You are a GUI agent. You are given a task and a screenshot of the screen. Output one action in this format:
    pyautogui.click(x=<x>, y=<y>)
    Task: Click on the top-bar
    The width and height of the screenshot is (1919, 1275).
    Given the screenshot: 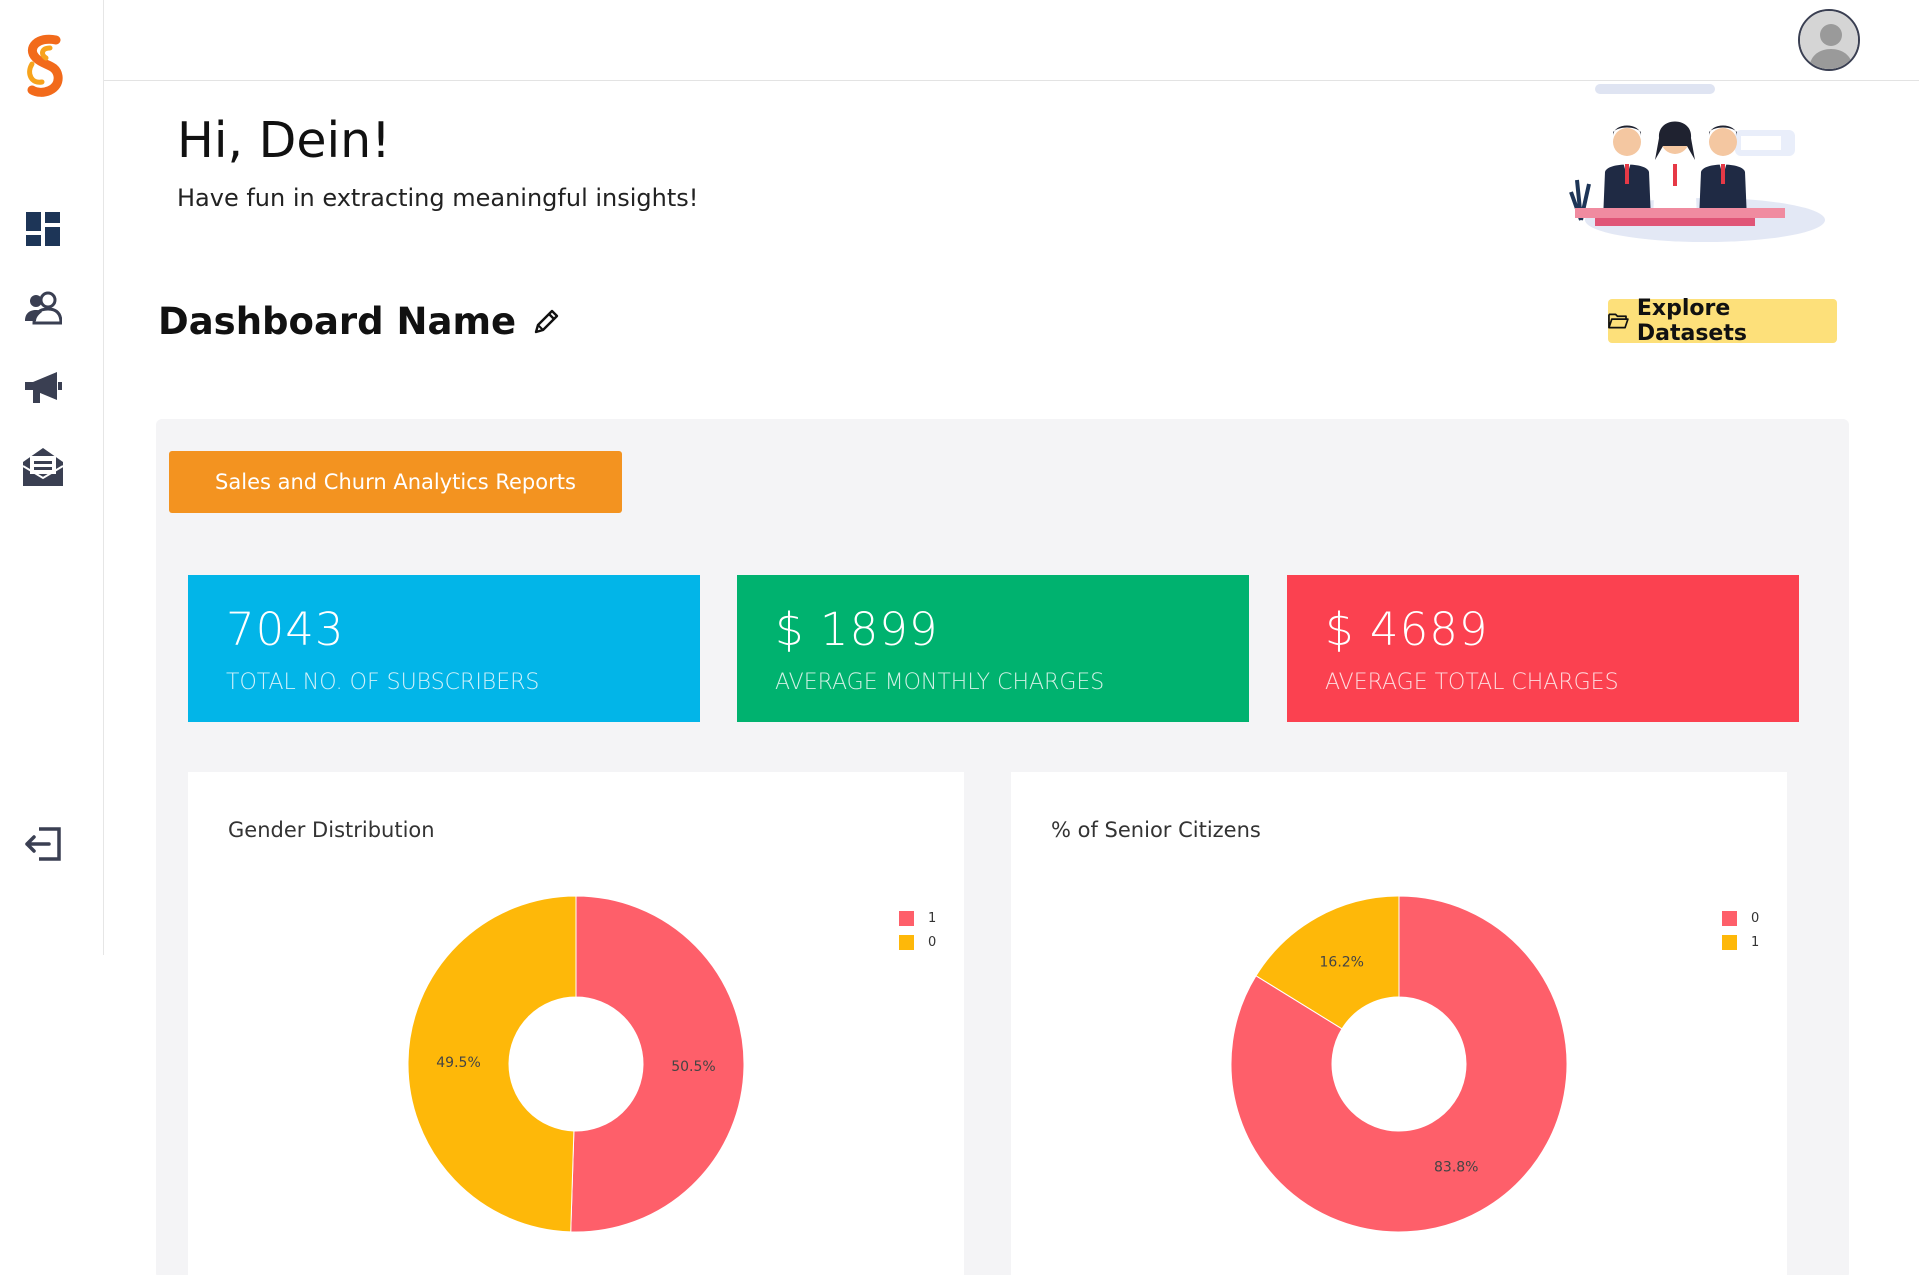 What is the action you would take?
    pyautogui.click(x=1011, y=40)
    